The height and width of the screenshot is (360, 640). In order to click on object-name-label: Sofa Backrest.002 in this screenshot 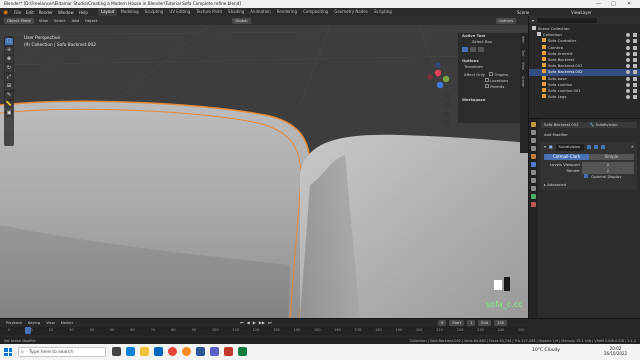, I will do `click(561, 124)`.